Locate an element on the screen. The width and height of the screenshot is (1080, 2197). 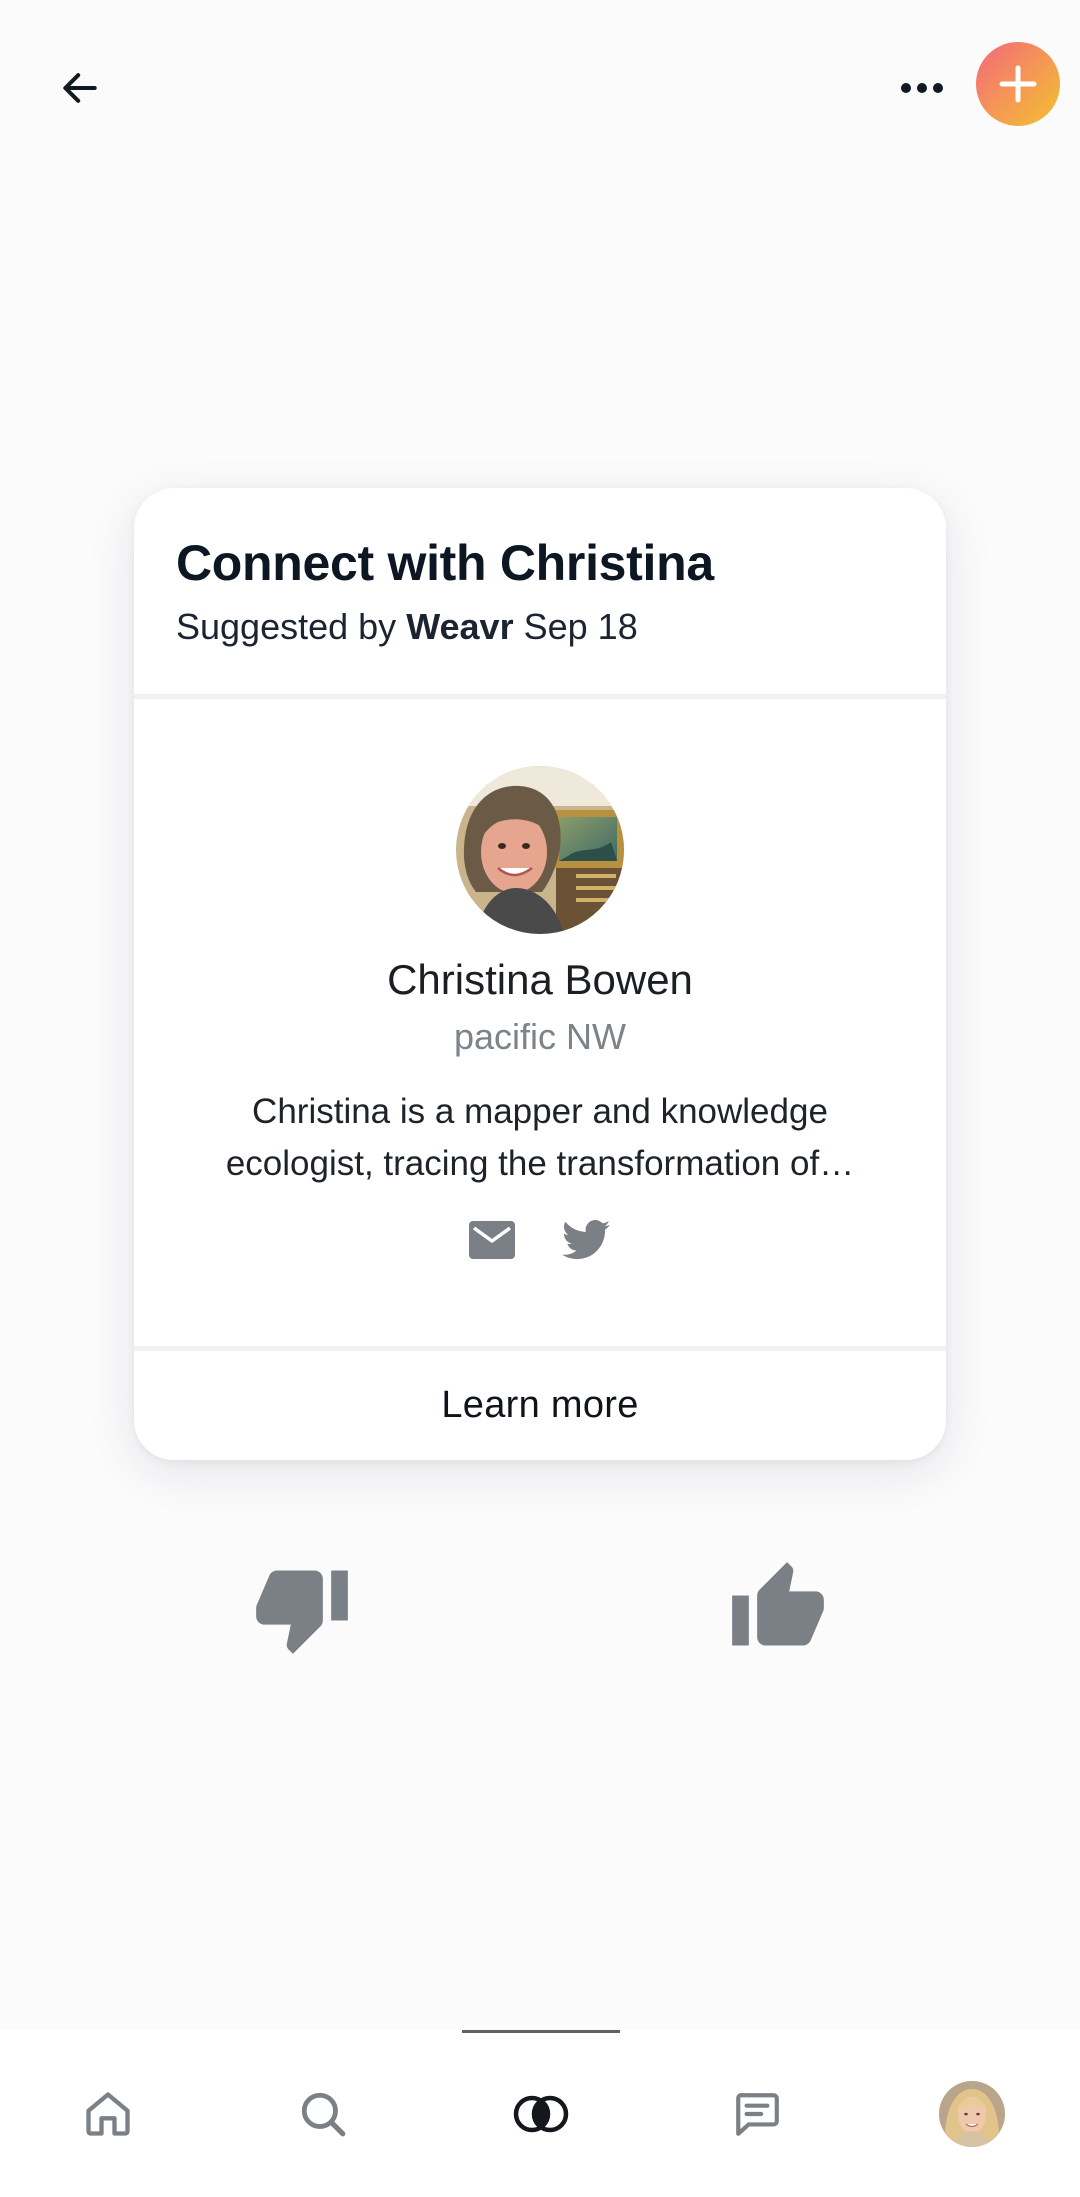
email-button is located at coordinates (492, 1240).